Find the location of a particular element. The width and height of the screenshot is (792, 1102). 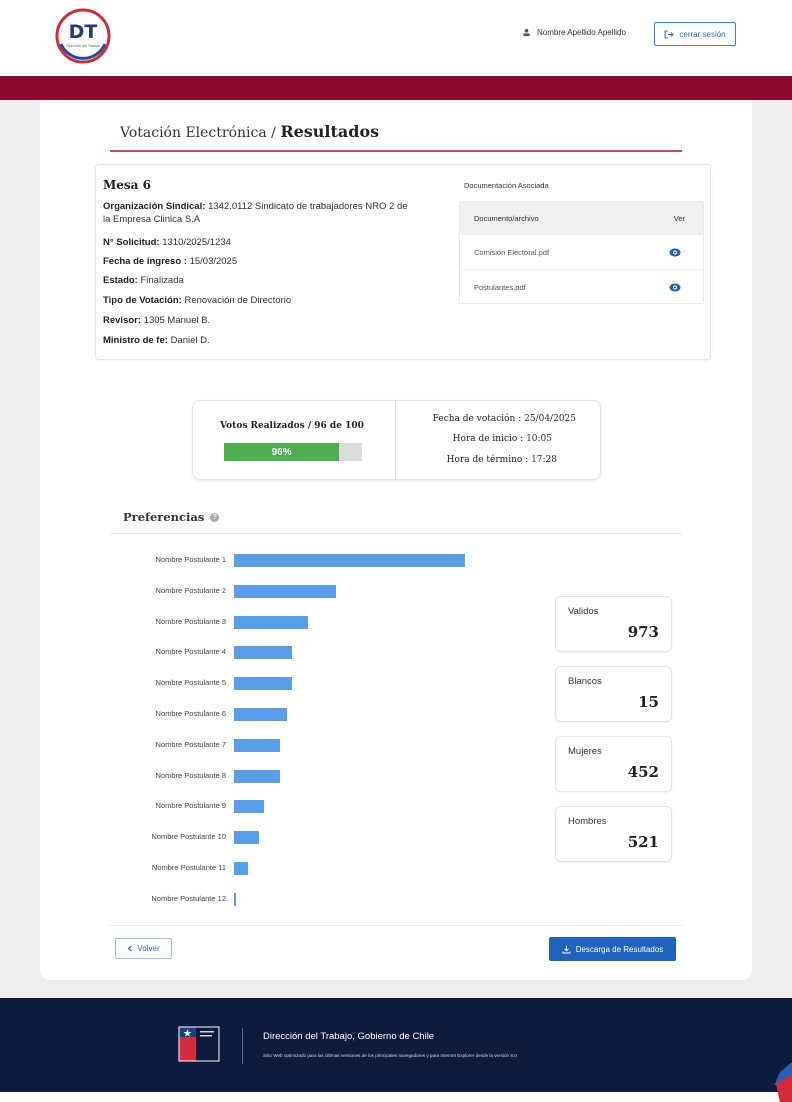

termino-value: 17:28 is located at coordinates (544, 460).